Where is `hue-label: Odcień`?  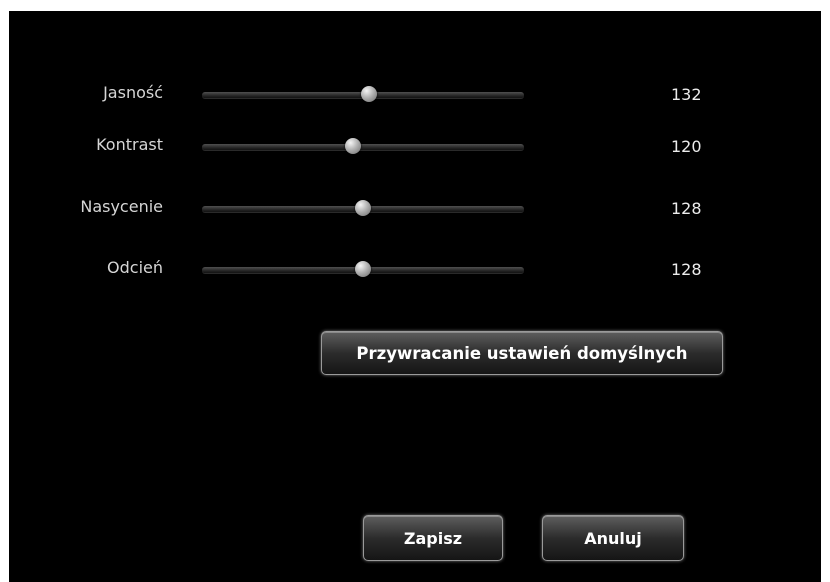 hue-label: Odcień is located at coordinates (135, 267).